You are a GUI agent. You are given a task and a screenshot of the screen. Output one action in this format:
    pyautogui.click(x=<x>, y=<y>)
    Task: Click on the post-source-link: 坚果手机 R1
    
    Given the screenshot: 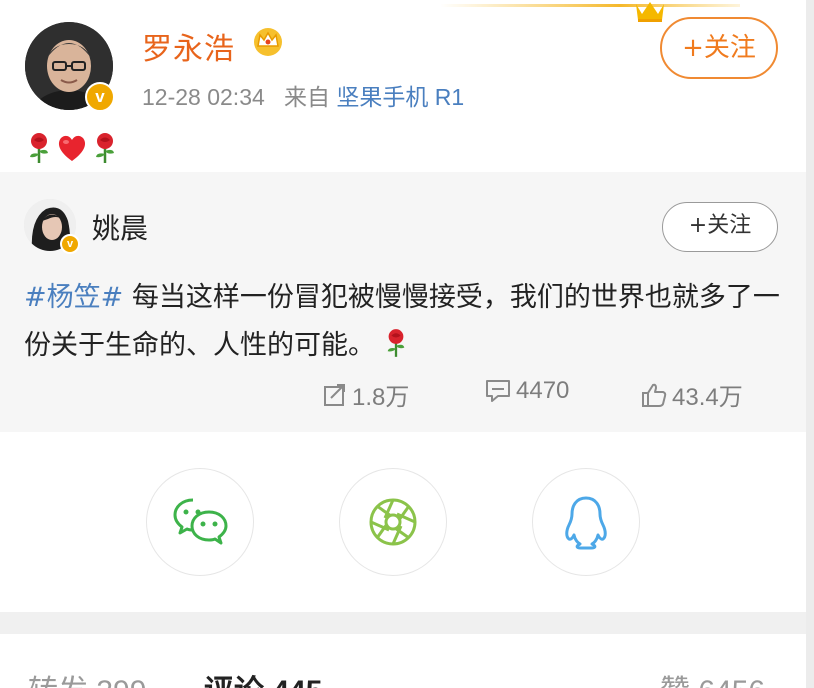 What is the action you would take?
    pyautogui.click(x=400, y=97)
    